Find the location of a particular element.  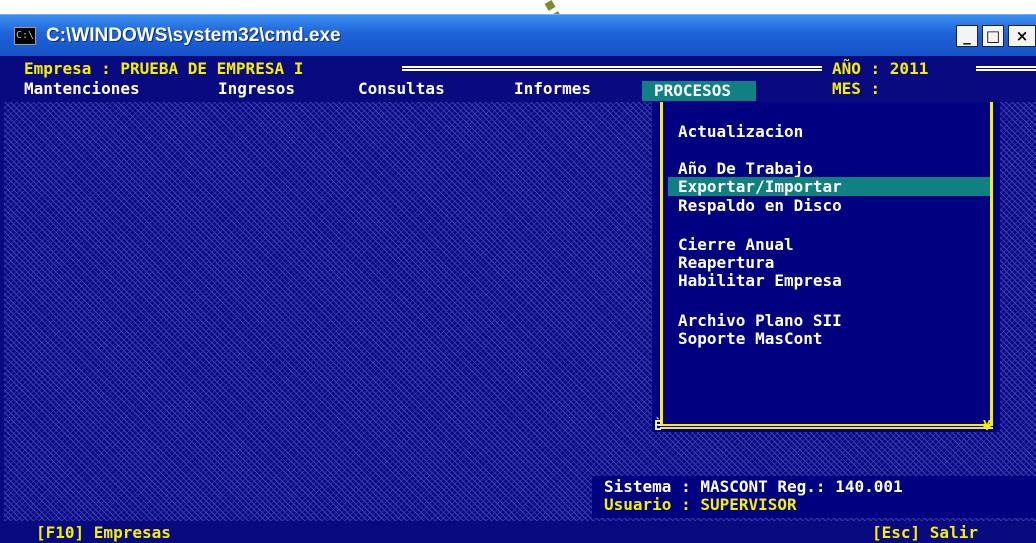

mes-label: MES : is located at coordinates (856, 88).